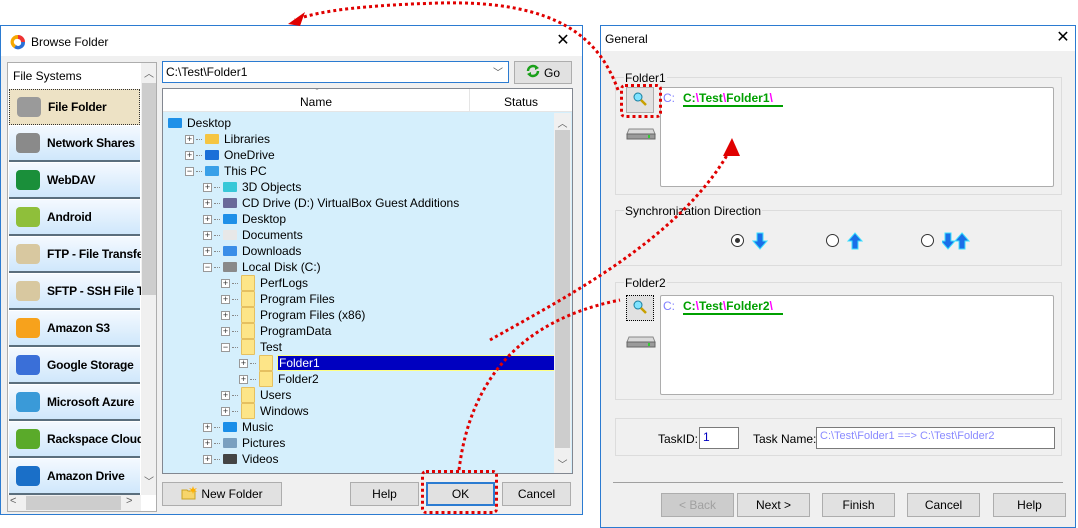 Image resolution: width=1078 pixels, height=528 pixels. What do you see at coordinates (293, 315) in the screenshot?
I see `tree-row: + Program Files (x86)` at bounding box center [293, 315].